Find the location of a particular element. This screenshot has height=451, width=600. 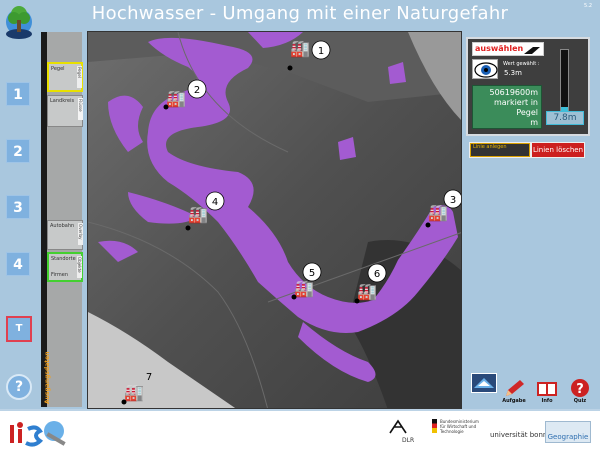

marker-number: 7 is located at coordinates (149, 377).